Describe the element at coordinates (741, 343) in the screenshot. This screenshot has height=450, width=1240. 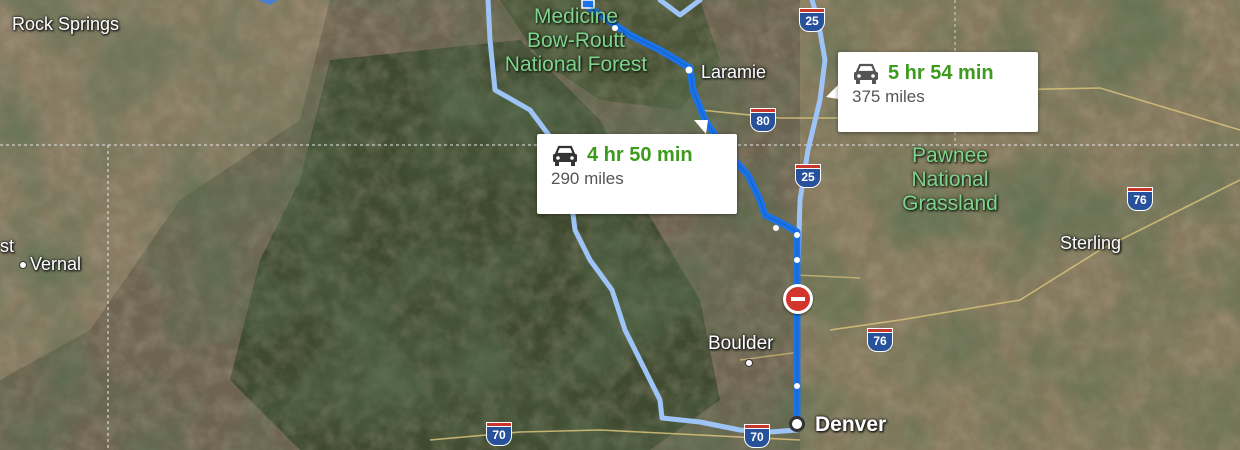
I see `place-label-boulder: Boulder` at that location.